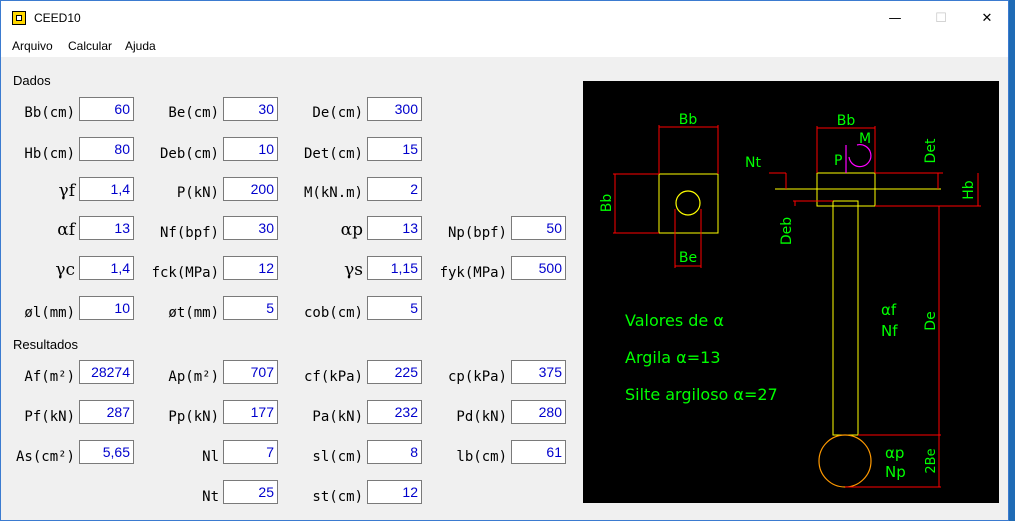 The width and height of the screenshot is (1015, 521). What do you see at coordinates (394, 372) in the screenshot?
I see `output-cf: 225` at bounding box center [394, 372].